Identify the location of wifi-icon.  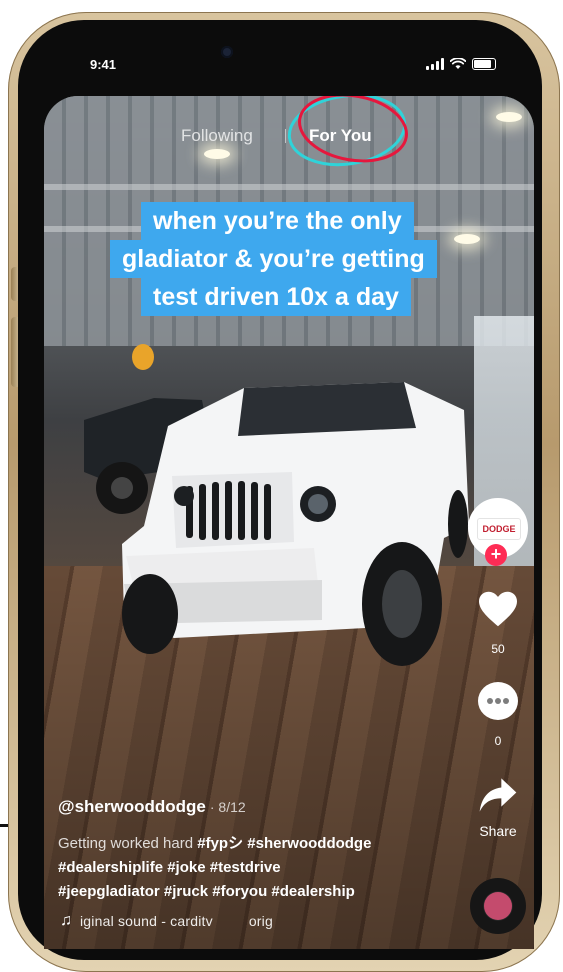
(458, 63).